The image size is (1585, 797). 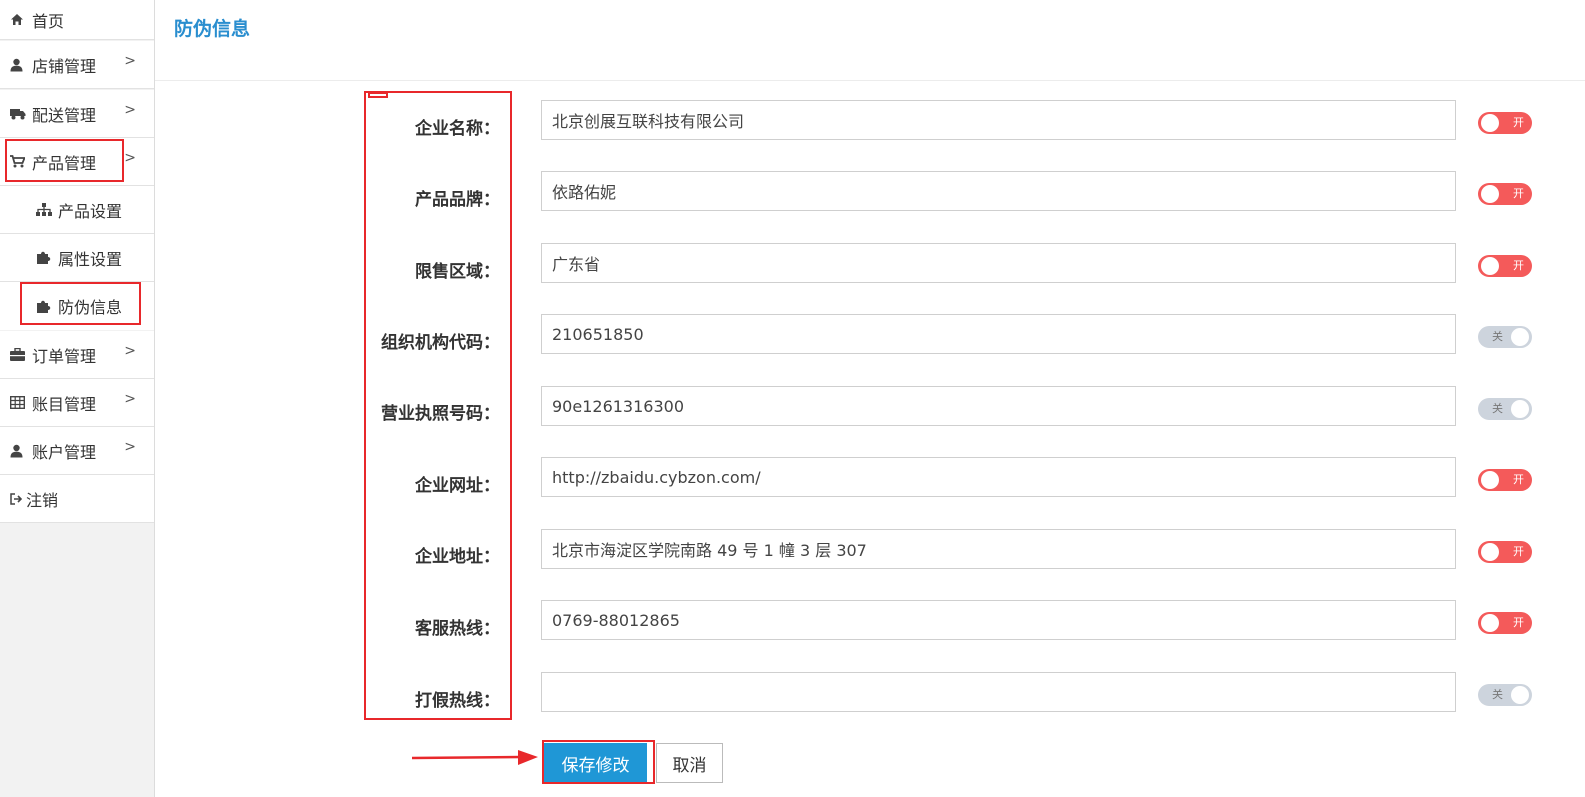 I want to click on sidebar-subitem-anti-counterfeit: 防伪信息, so click(x=77, y=306).